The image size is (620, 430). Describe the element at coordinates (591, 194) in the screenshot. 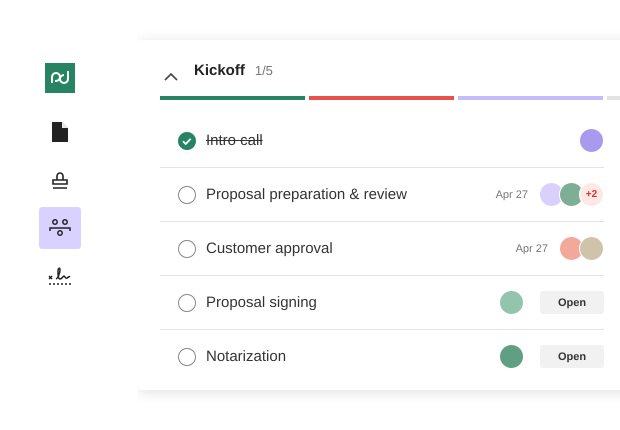

I see `more-assignees-badge: +2` at that location.